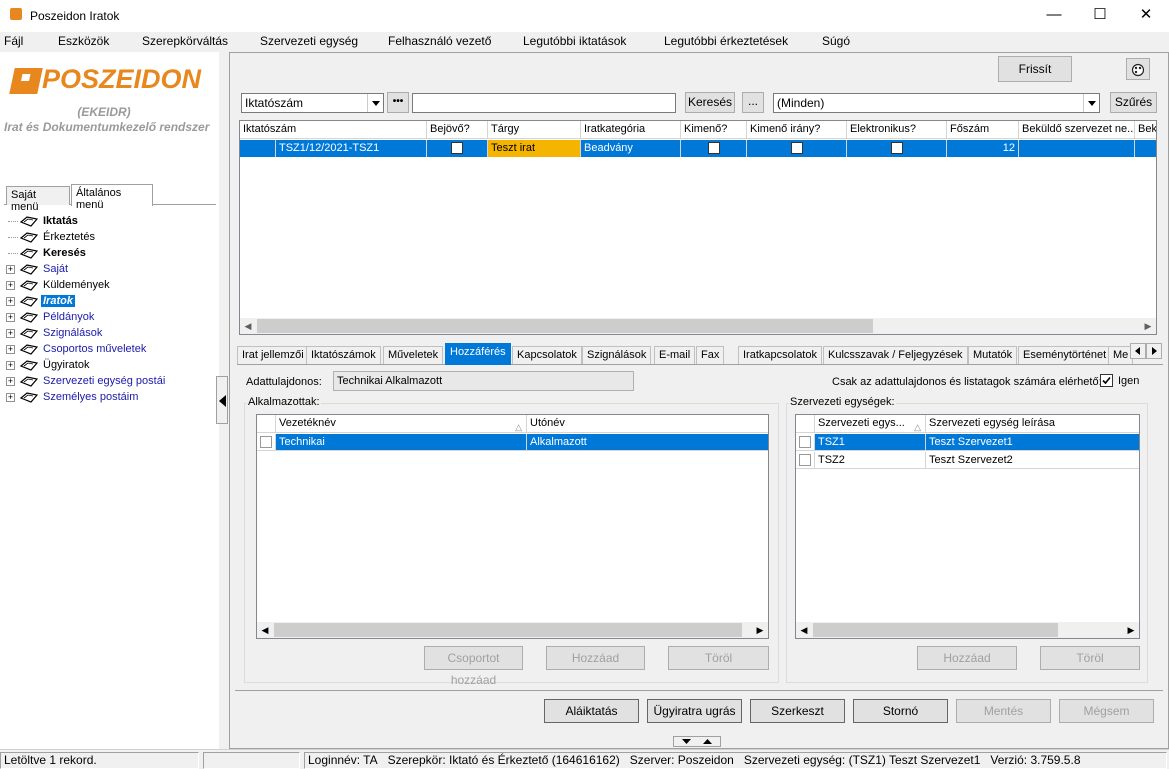 The image size is (1169, 769). Describe the element at coordinates (312, 103) in the screenshot. I see `search-field-select: Iktatószám` at that location.